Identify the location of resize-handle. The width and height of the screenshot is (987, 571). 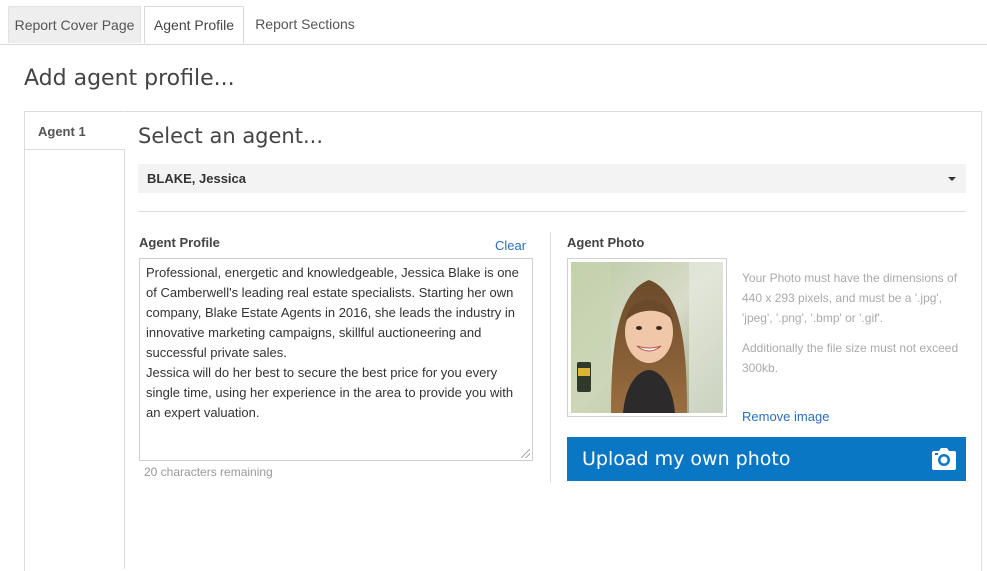
(525, 453).